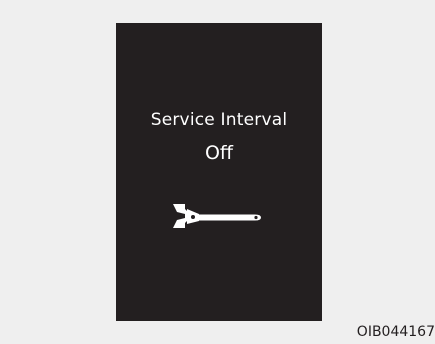 Image resolution: width=435 pixels, height=344 pixels. I want to click on service-interval-title: Service Interval, so click(219, 120).